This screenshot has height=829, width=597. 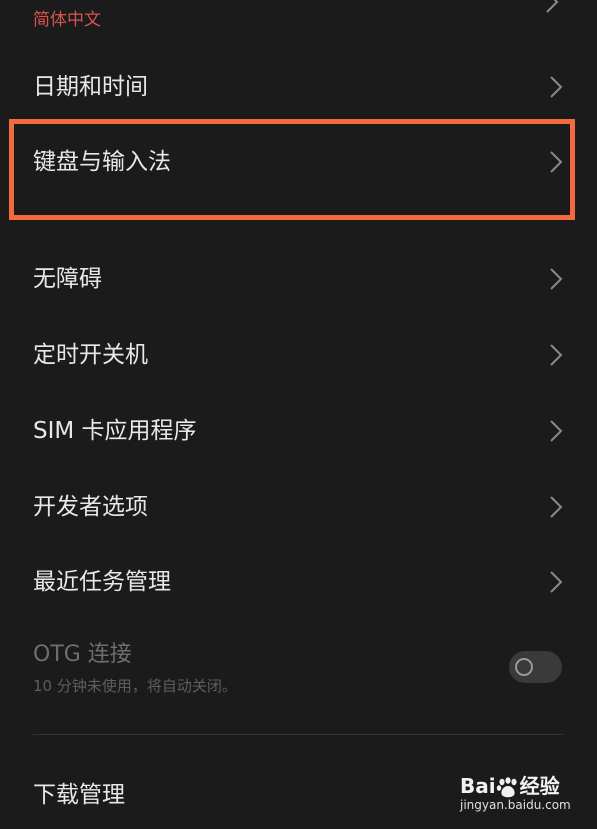 What do you see at coordinates (298, 87) in the screenshot?
I see `settings-item-date-time: 日期和时间` at bounding box center [298, 87].